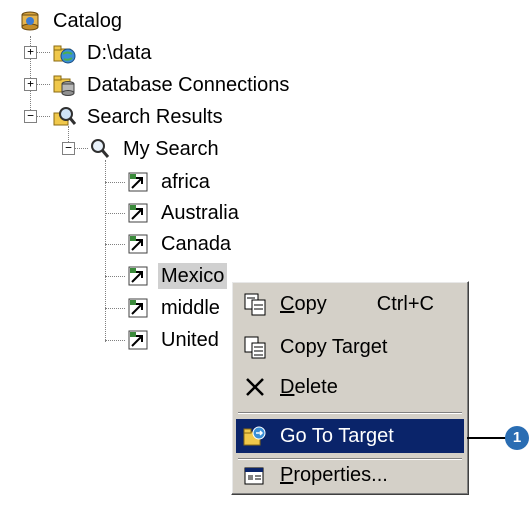  I want to click on tree-item-label: D:\data, so click(119, 53).